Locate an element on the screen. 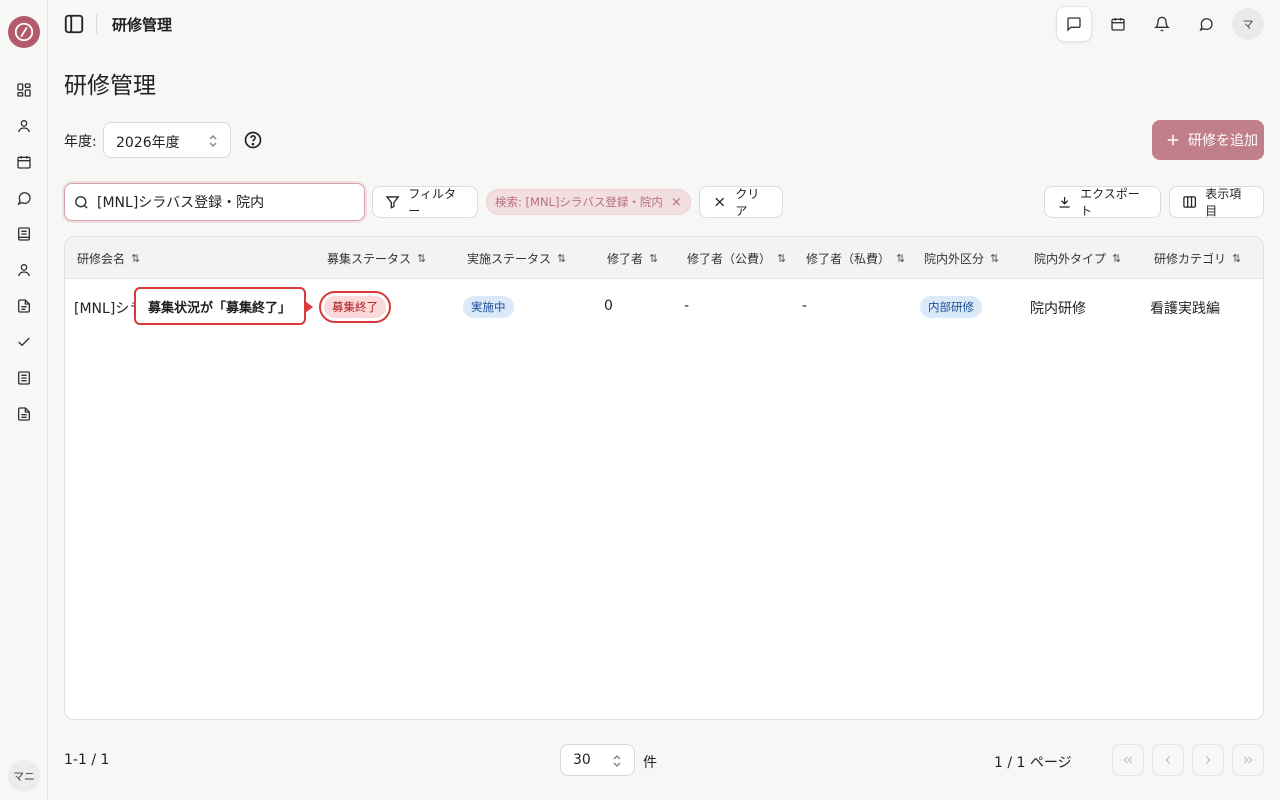 This screenshot has height=800, width=1280. add-training-label: 研修を追加 is located at coordinates (1223, 141).